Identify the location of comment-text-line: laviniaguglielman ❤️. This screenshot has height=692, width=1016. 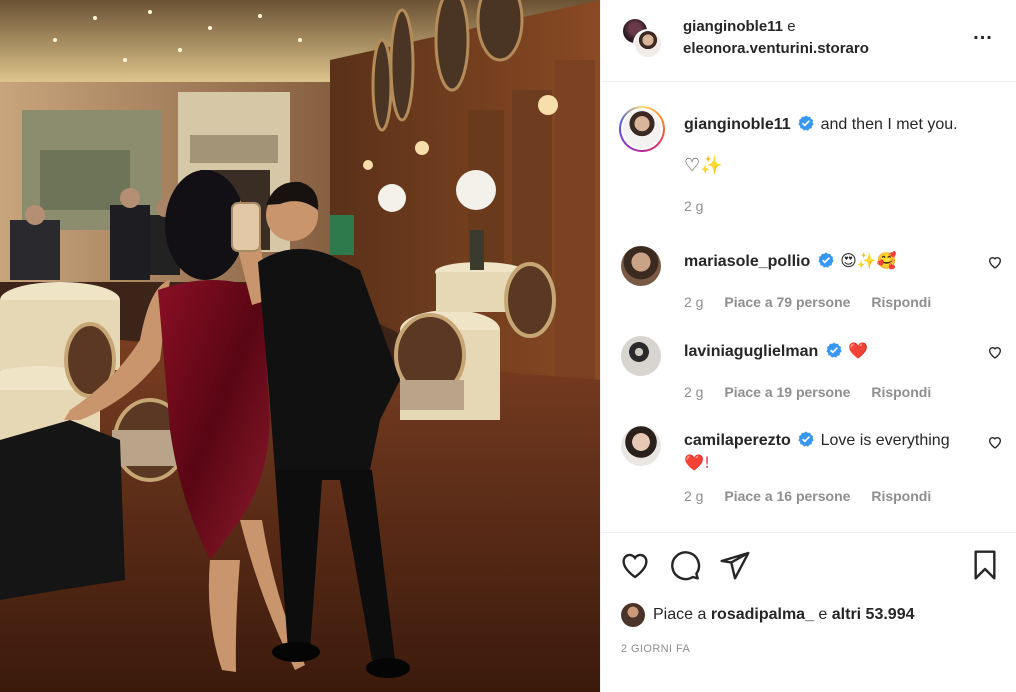
(834, 351).